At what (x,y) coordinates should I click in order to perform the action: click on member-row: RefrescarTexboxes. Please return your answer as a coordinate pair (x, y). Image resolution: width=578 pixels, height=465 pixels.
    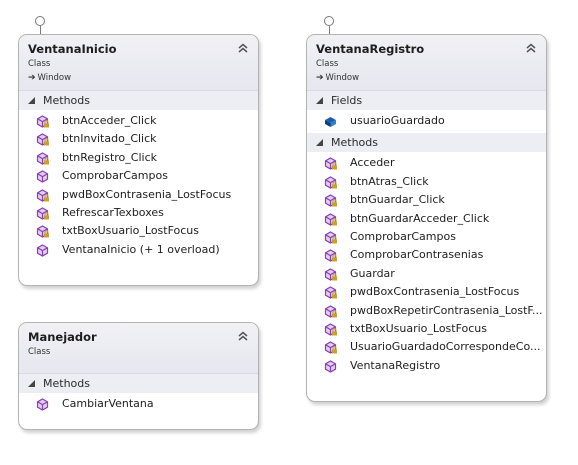
    Looking at the image, I should click on (138, 213).